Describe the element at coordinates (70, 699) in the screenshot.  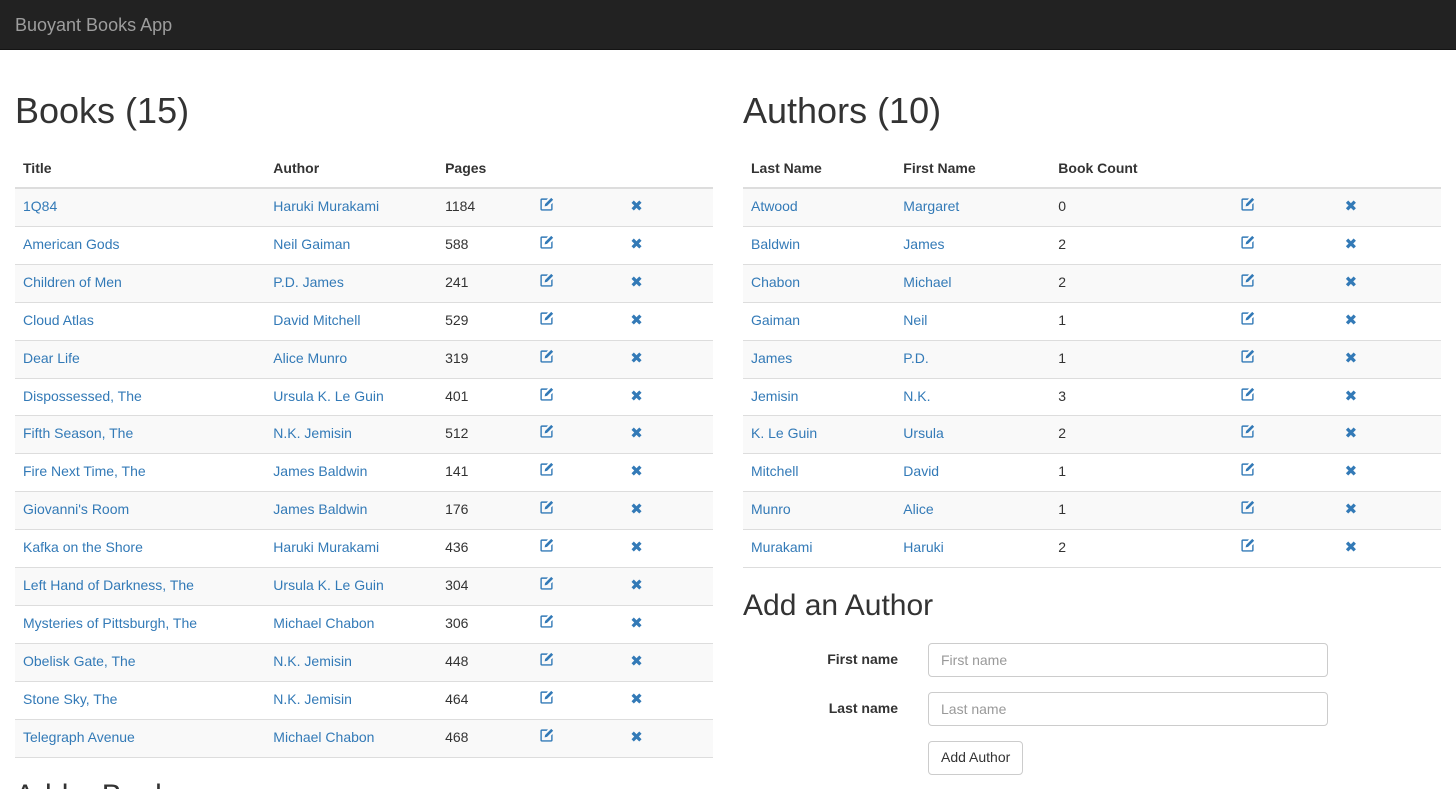
I see `book-title-link: Stone Sky, The` at that location.